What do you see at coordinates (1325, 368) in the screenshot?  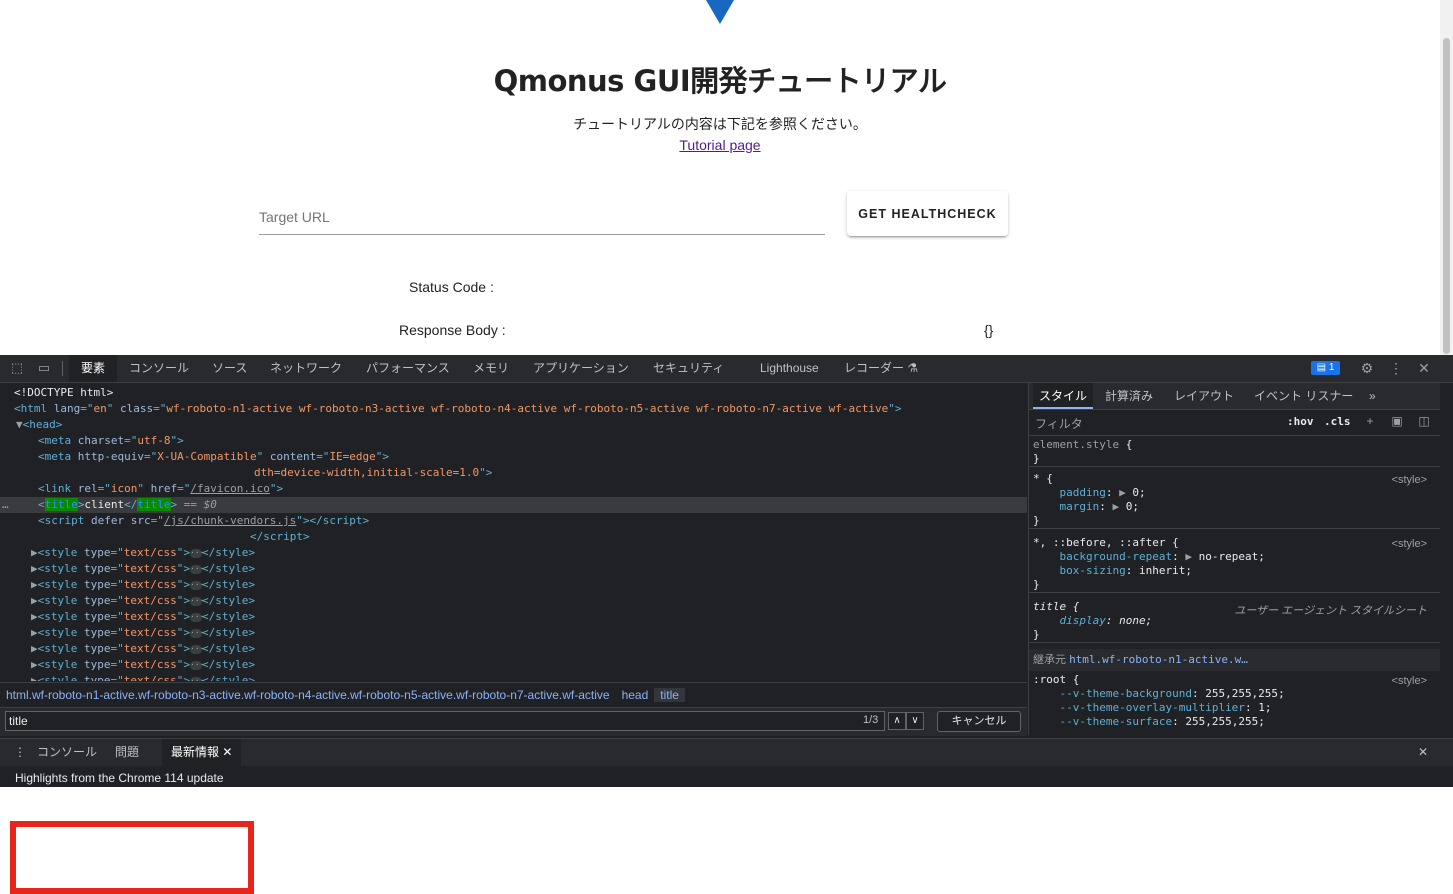 I see `messages-badge: ▤ 1` at bounding box center [1325, 368].